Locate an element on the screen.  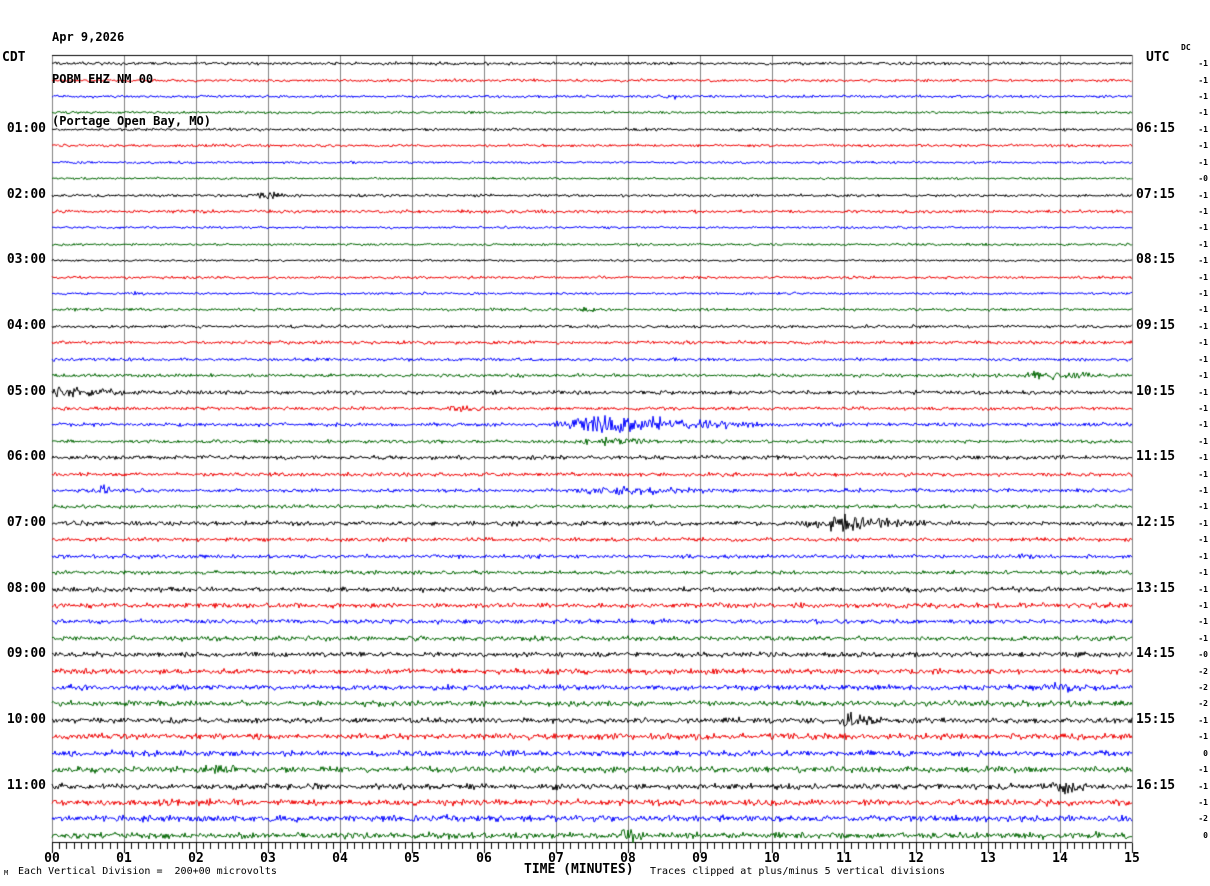
cdt-hour-label: 07:00 is located at coordinates (26, 522).